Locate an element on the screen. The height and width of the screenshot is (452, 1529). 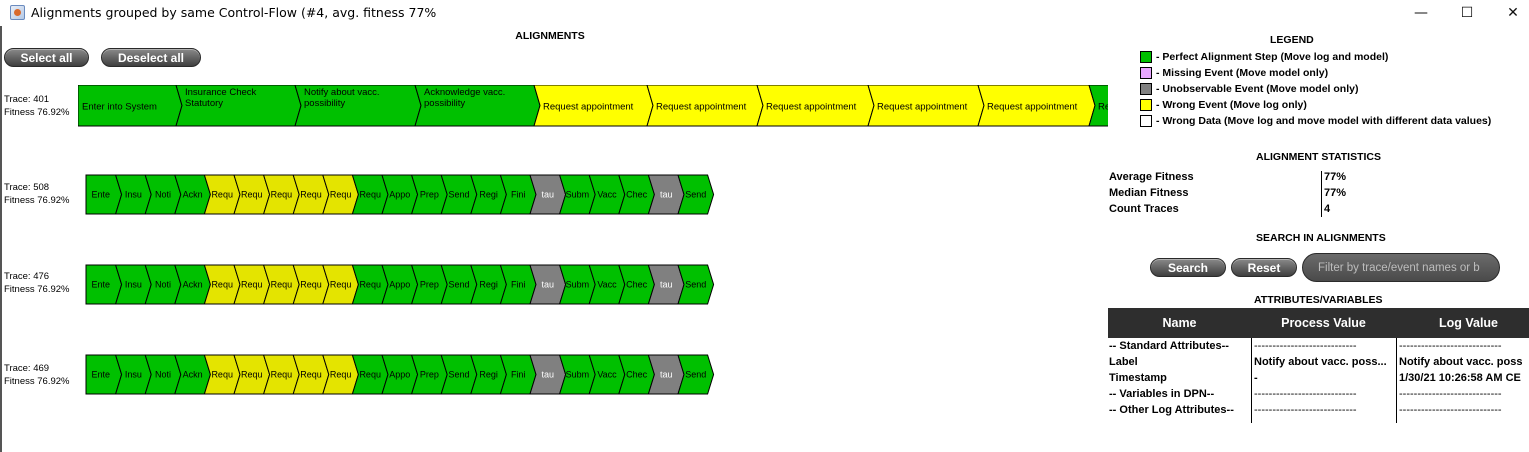
deselect-all-button: Deselect all is located at coordinates (151, 57).